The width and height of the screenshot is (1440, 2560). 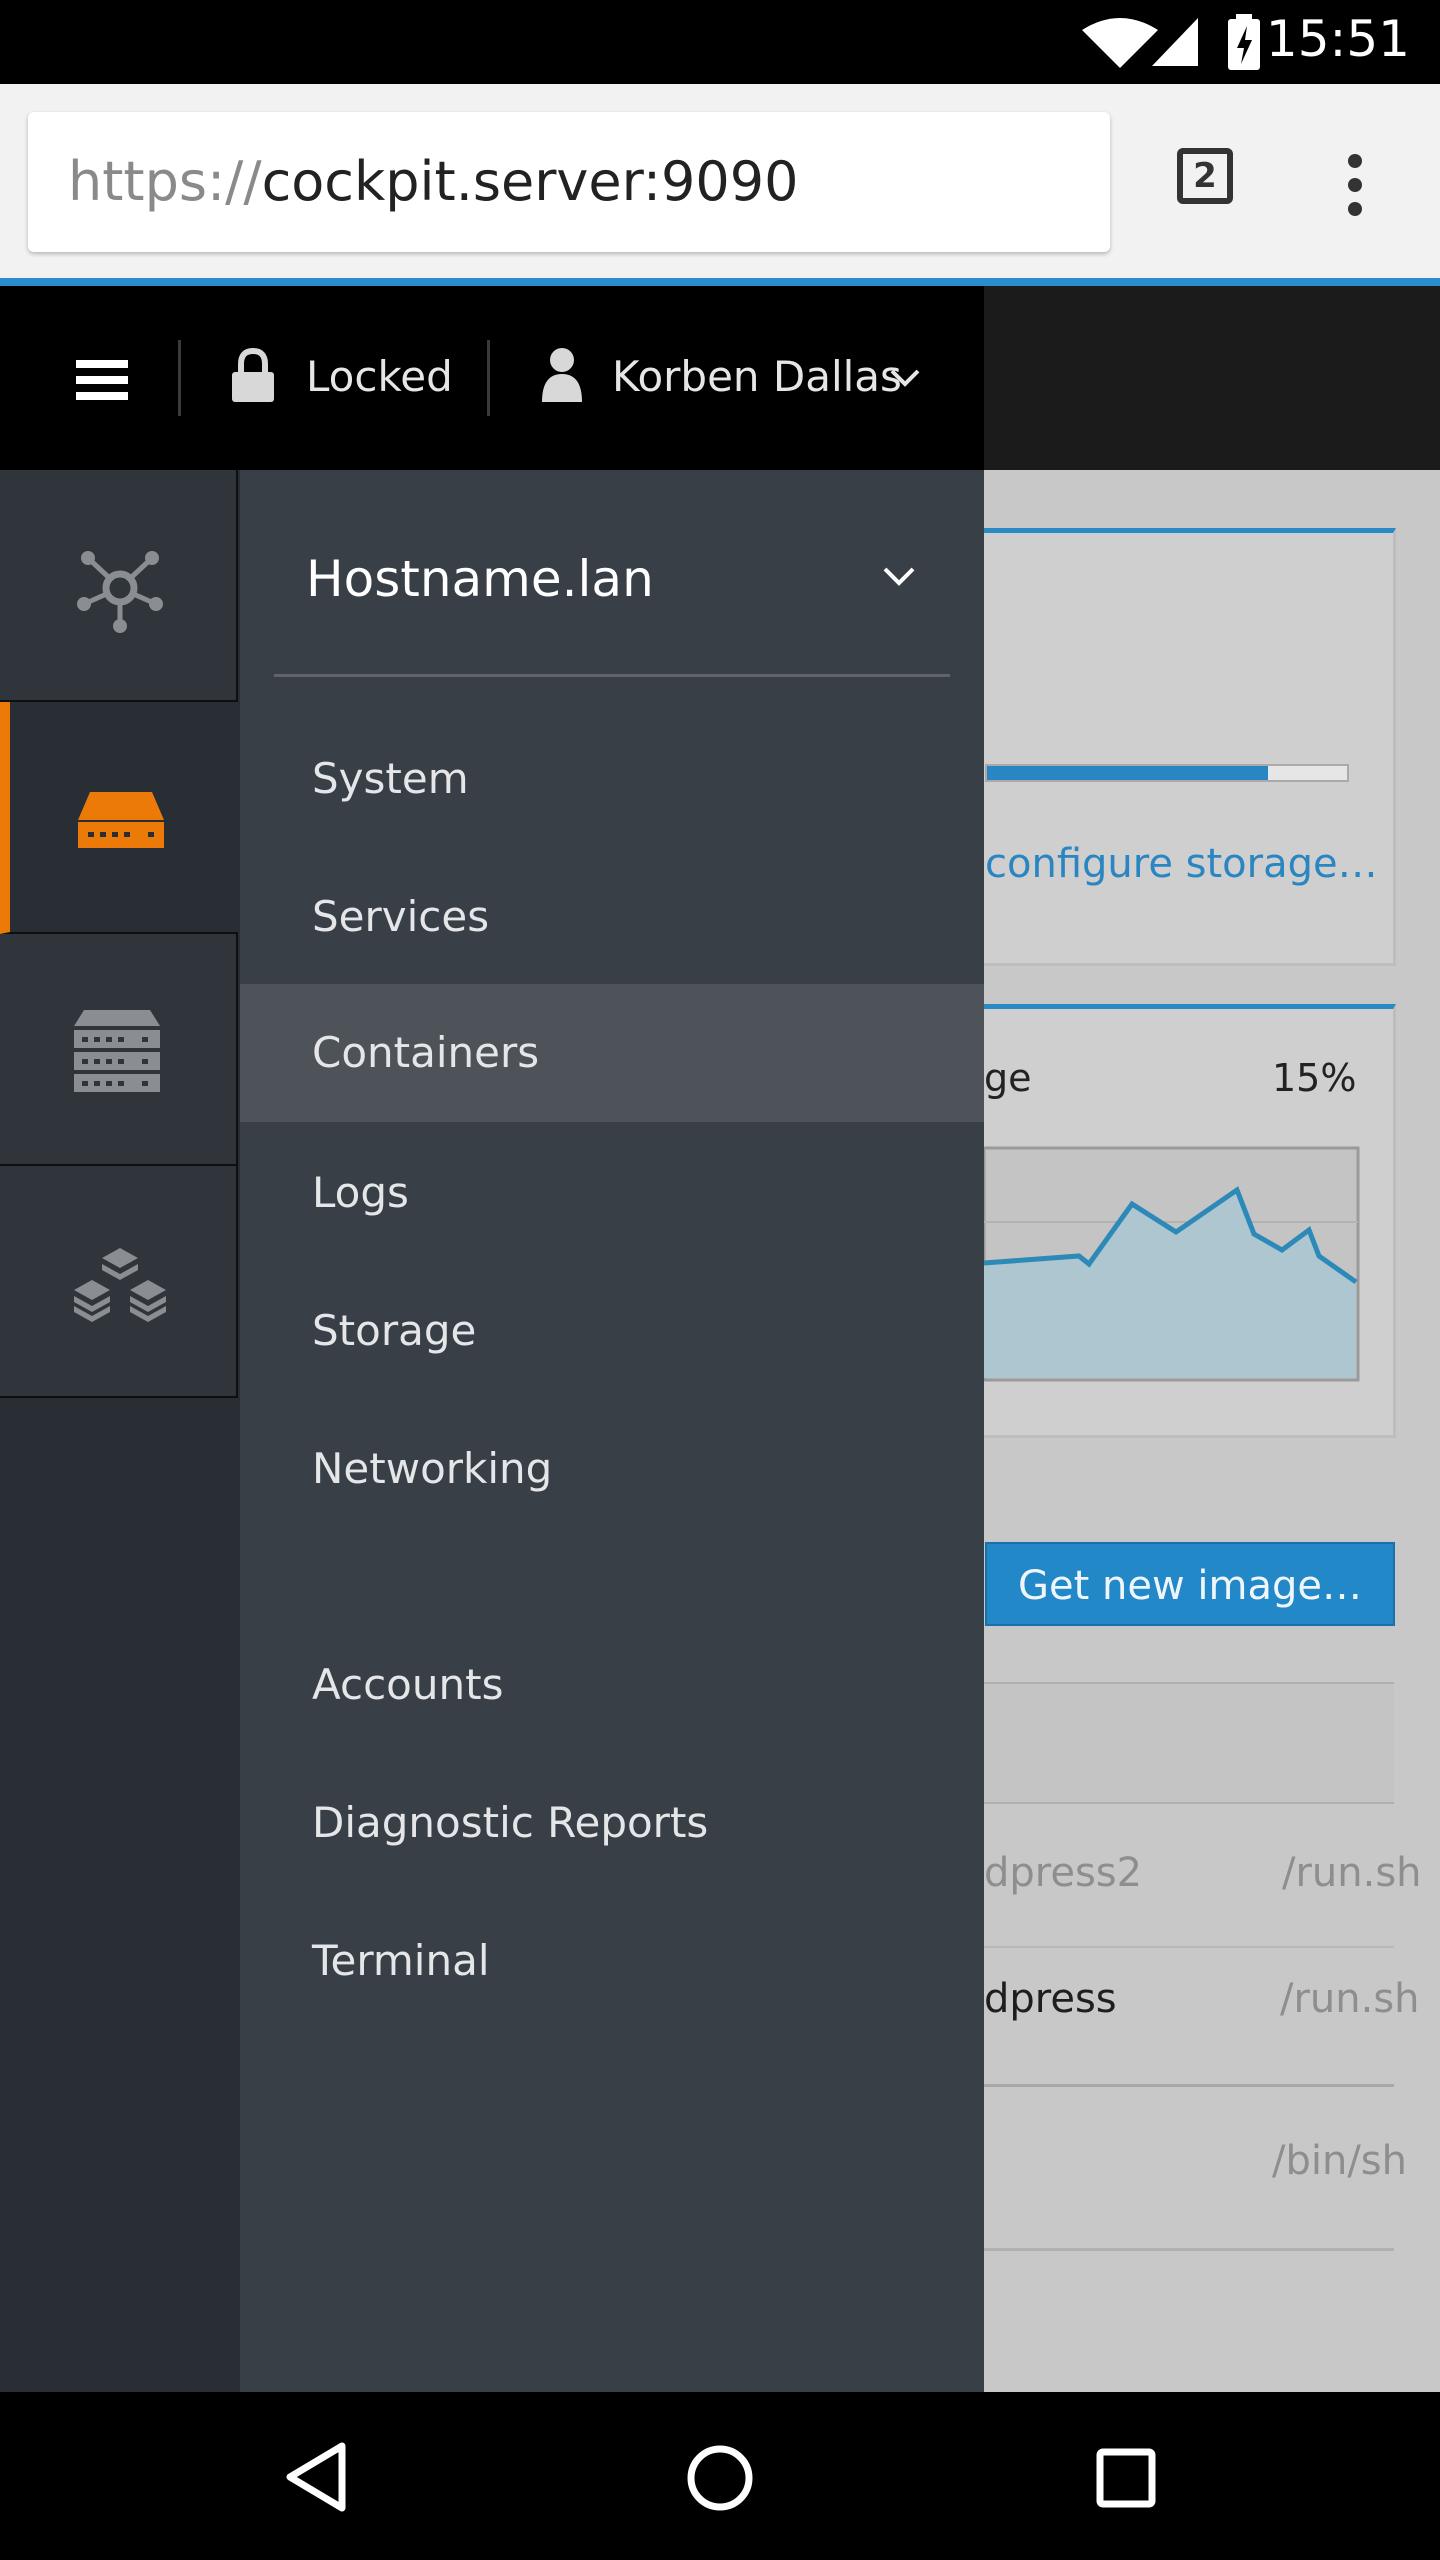 I want to click on layers-icon, so click(x=120, y=1285).